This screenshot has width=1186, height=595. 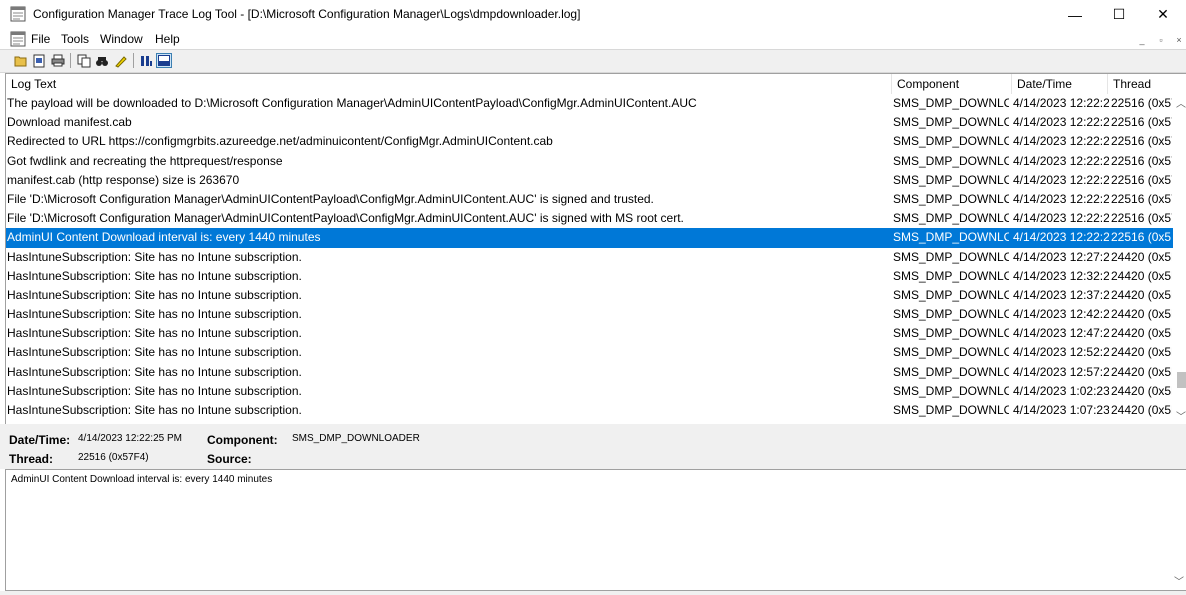 What do you see at coordinates (1061, 352) in the screenshot?
I see `datetime-cell: 4/14/2023 12:52:2` at bounding box center [1061, 352].